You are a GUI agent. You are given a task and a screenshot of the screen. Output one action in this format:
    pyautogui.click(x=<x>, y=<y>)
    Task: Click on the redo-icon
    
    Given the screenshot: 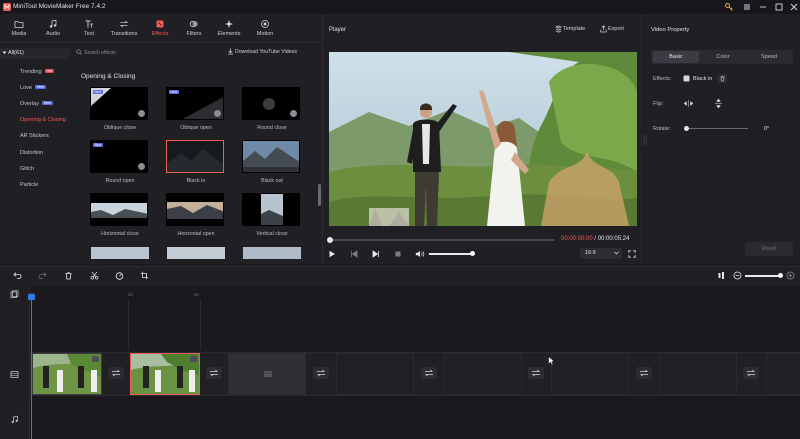 What is the action you would take?
    pyautogui.click(x=42, y=275)
    